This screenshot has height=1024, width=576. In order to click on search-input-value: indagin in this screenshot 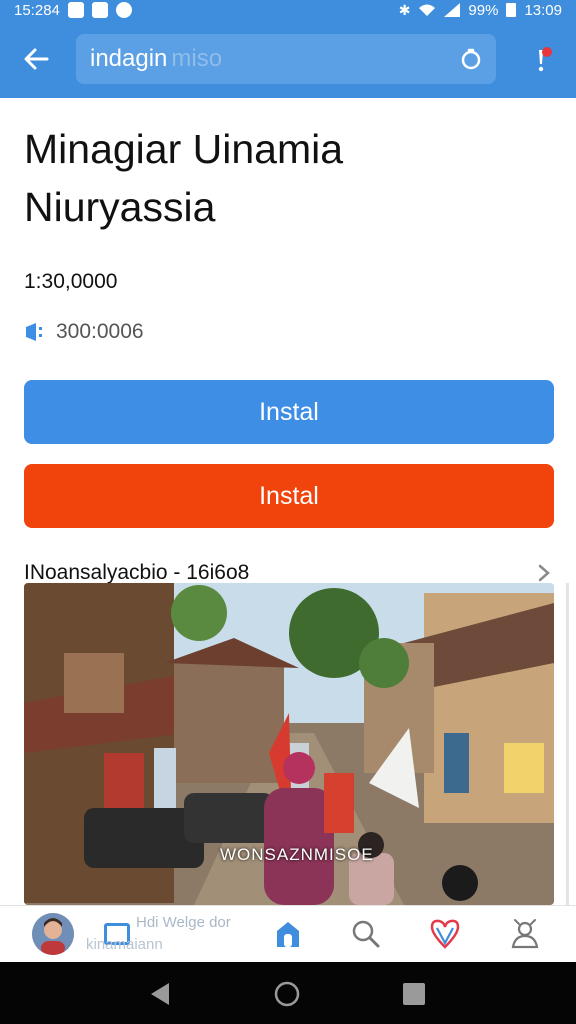, I will do `click(128, 59)`.